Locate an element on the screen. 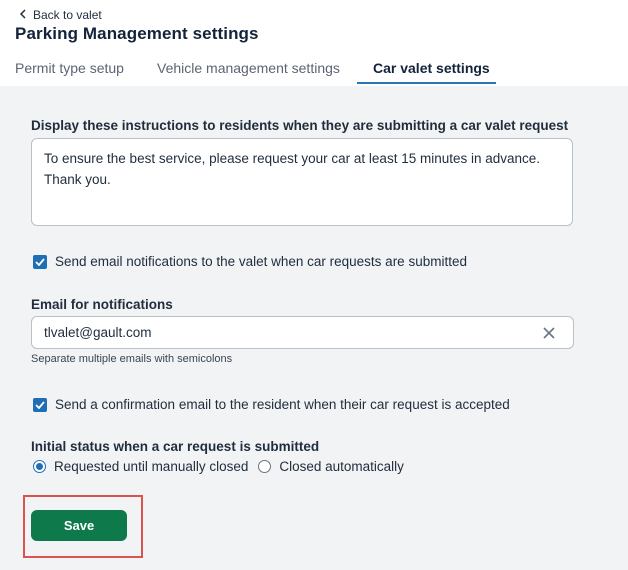  back-link-label: Back to valet is located at coordinates (67, 15).